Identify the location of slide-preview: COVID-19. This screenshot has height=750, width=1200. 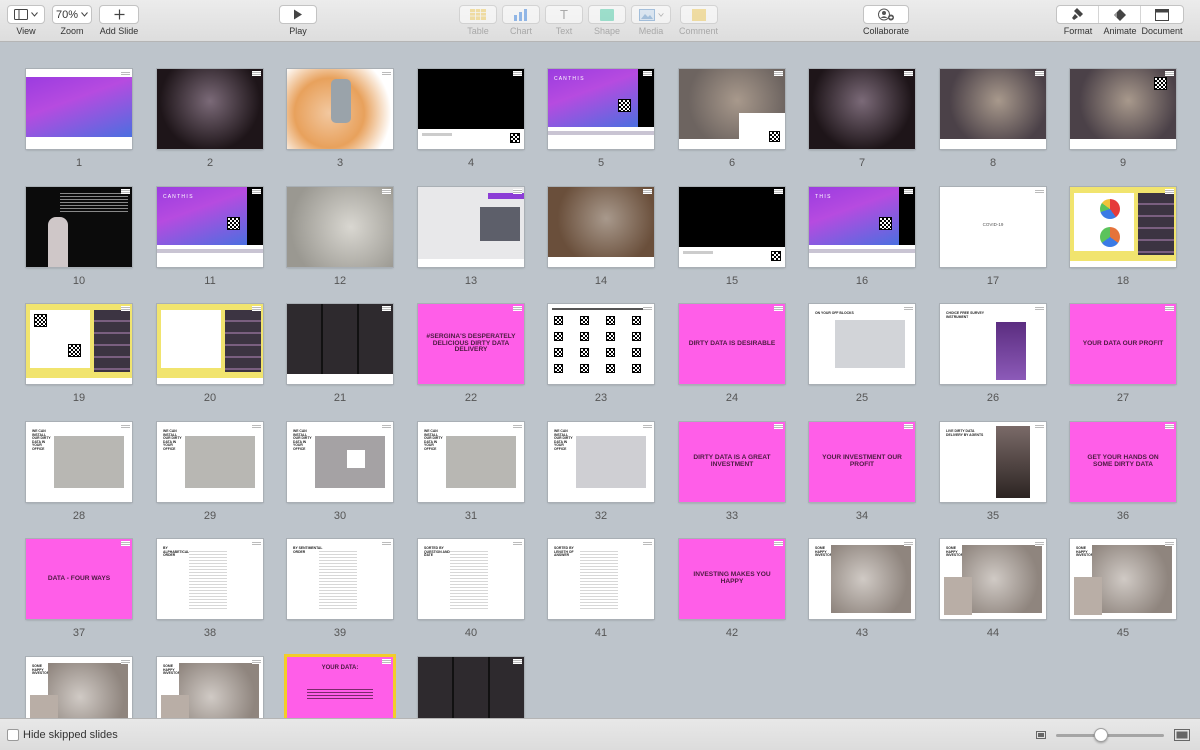
(993, 227).